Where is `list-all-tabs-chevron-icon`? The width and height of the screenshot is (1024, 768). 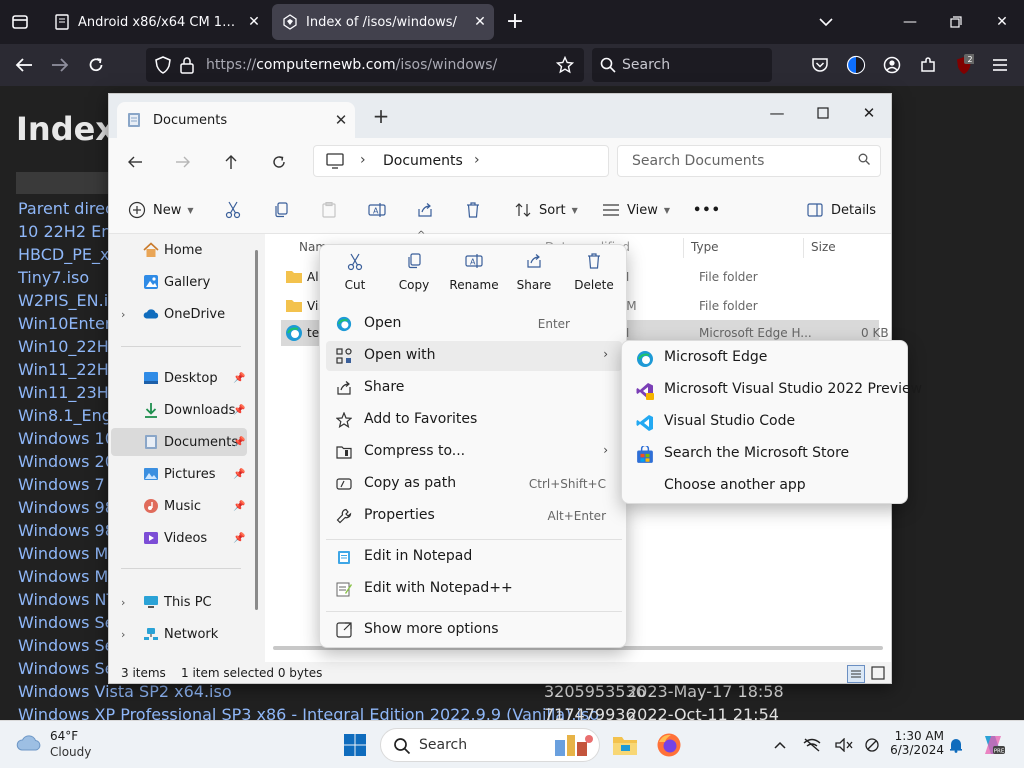 list-all-tabs-chevron-icon is located at coordinates (826, 22).